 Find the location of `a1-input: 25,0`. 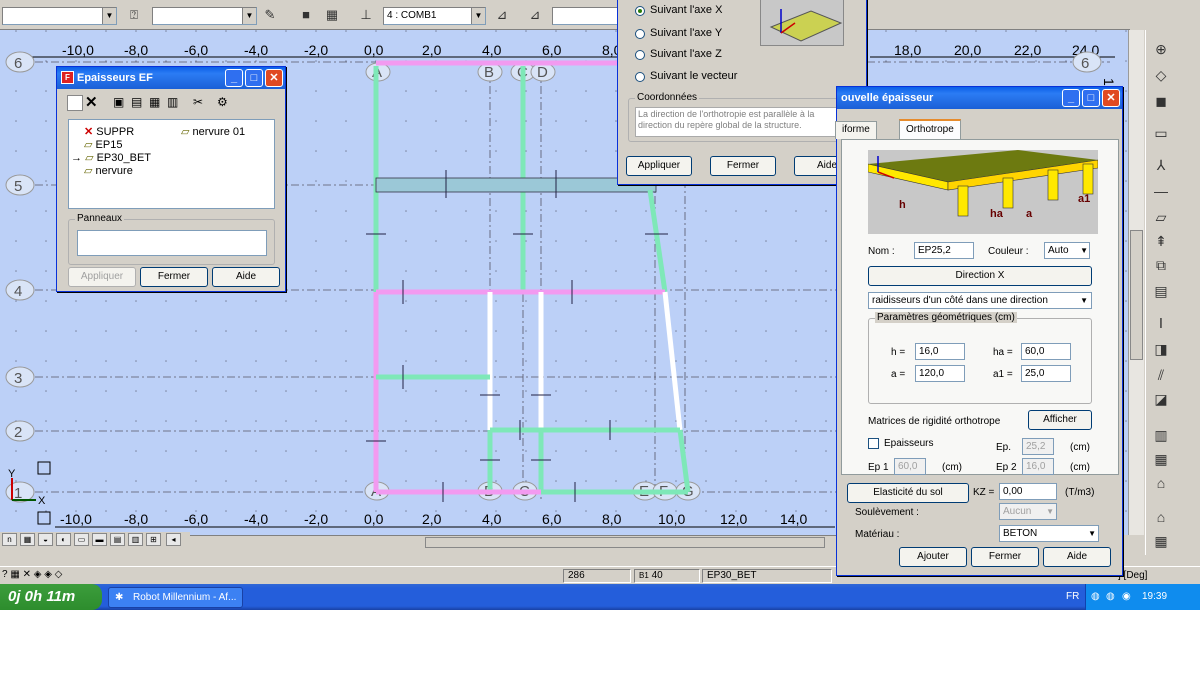

a1-input: 25,0 is located at coordinates (1046, 373).